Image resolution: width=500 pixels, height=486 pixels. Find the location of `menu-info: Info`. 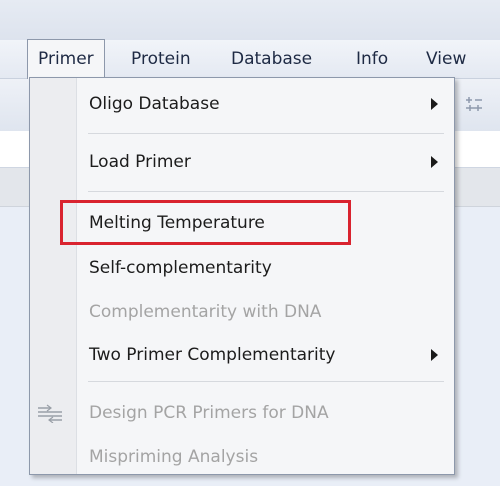

menu-info: Info is located at coordinates (372, 59).